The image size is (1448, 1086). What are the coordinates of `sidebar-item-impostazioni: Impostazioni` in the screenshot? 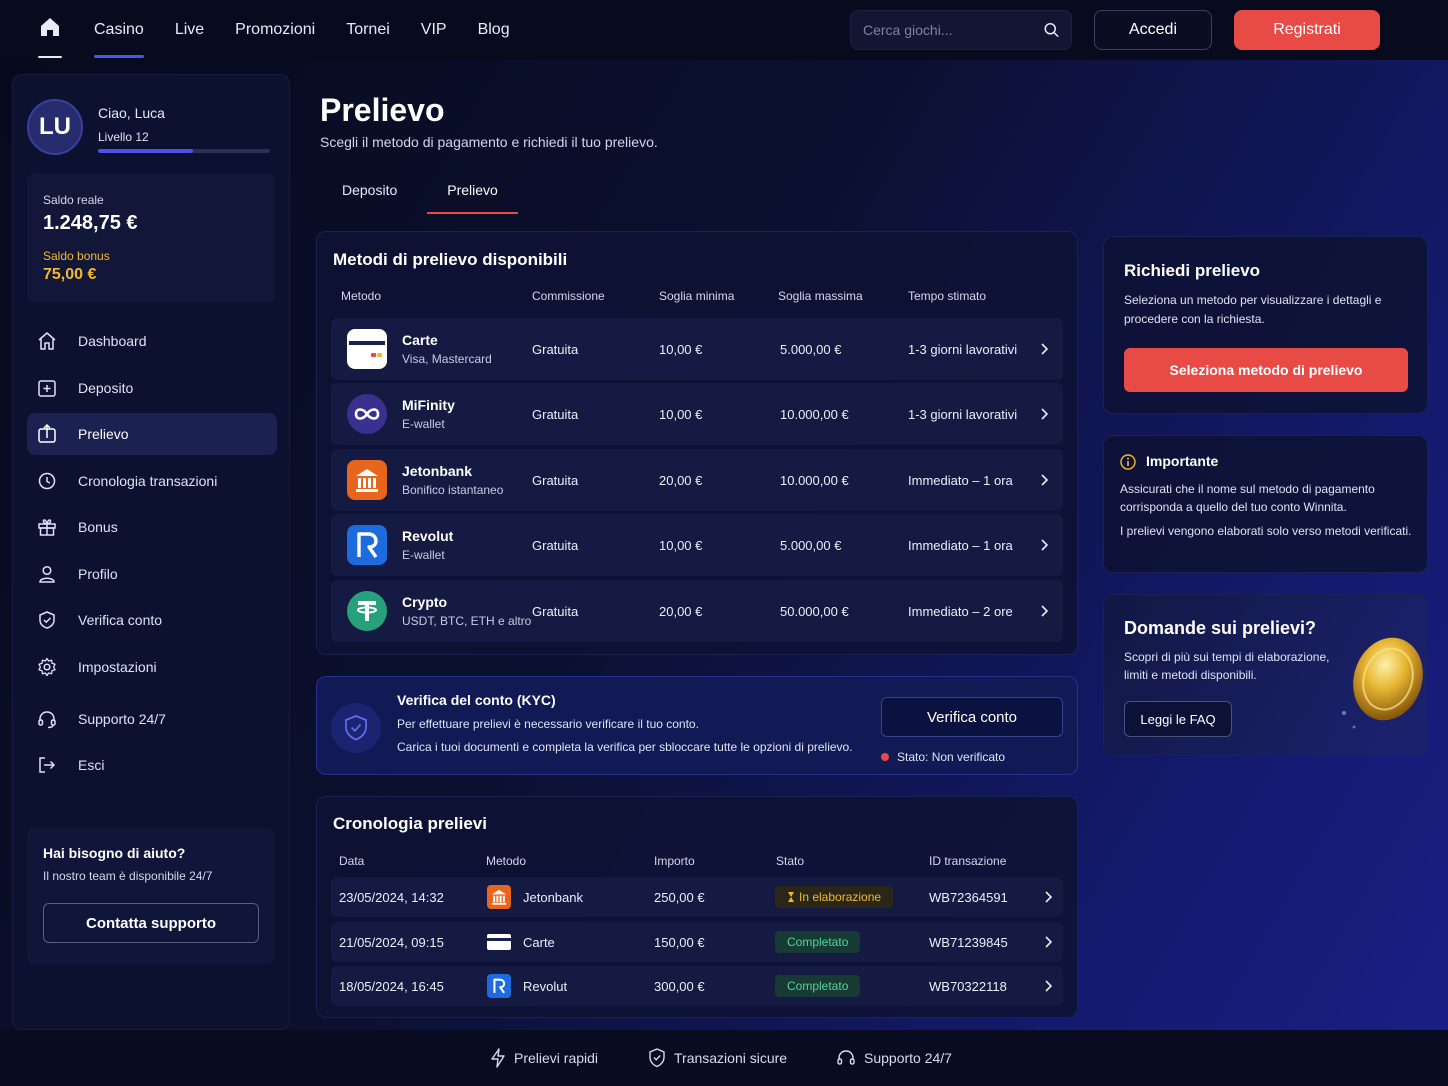 It's located at (152, 667).